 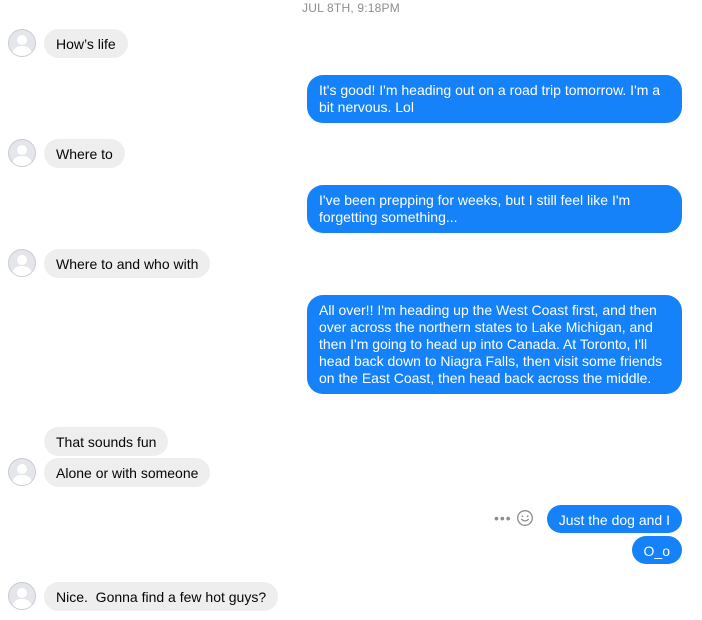 What do you see at coordinates (525, 518) in the screenshot?
I see `emoji-smile-icon` at bounding box center [525, 518].